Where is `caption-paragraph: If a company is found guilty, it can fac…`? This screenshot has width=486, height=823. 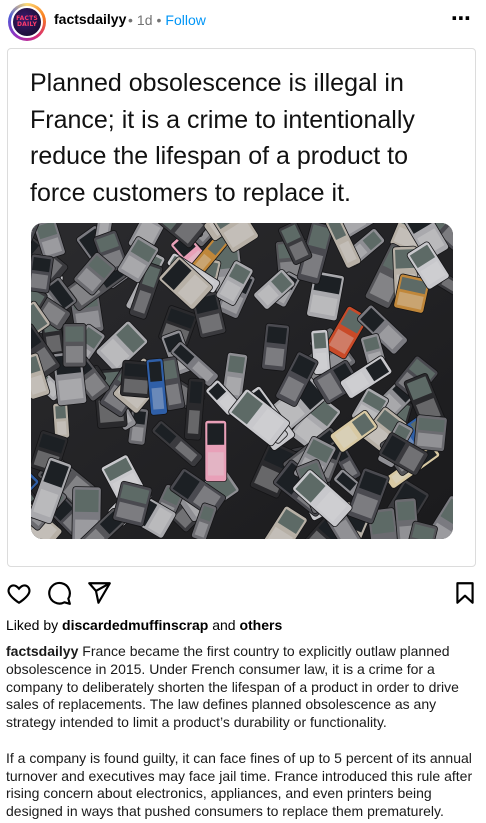
caption-paragraph: If a company is found guilty, it can fac… is located at coordinates (243, 785).